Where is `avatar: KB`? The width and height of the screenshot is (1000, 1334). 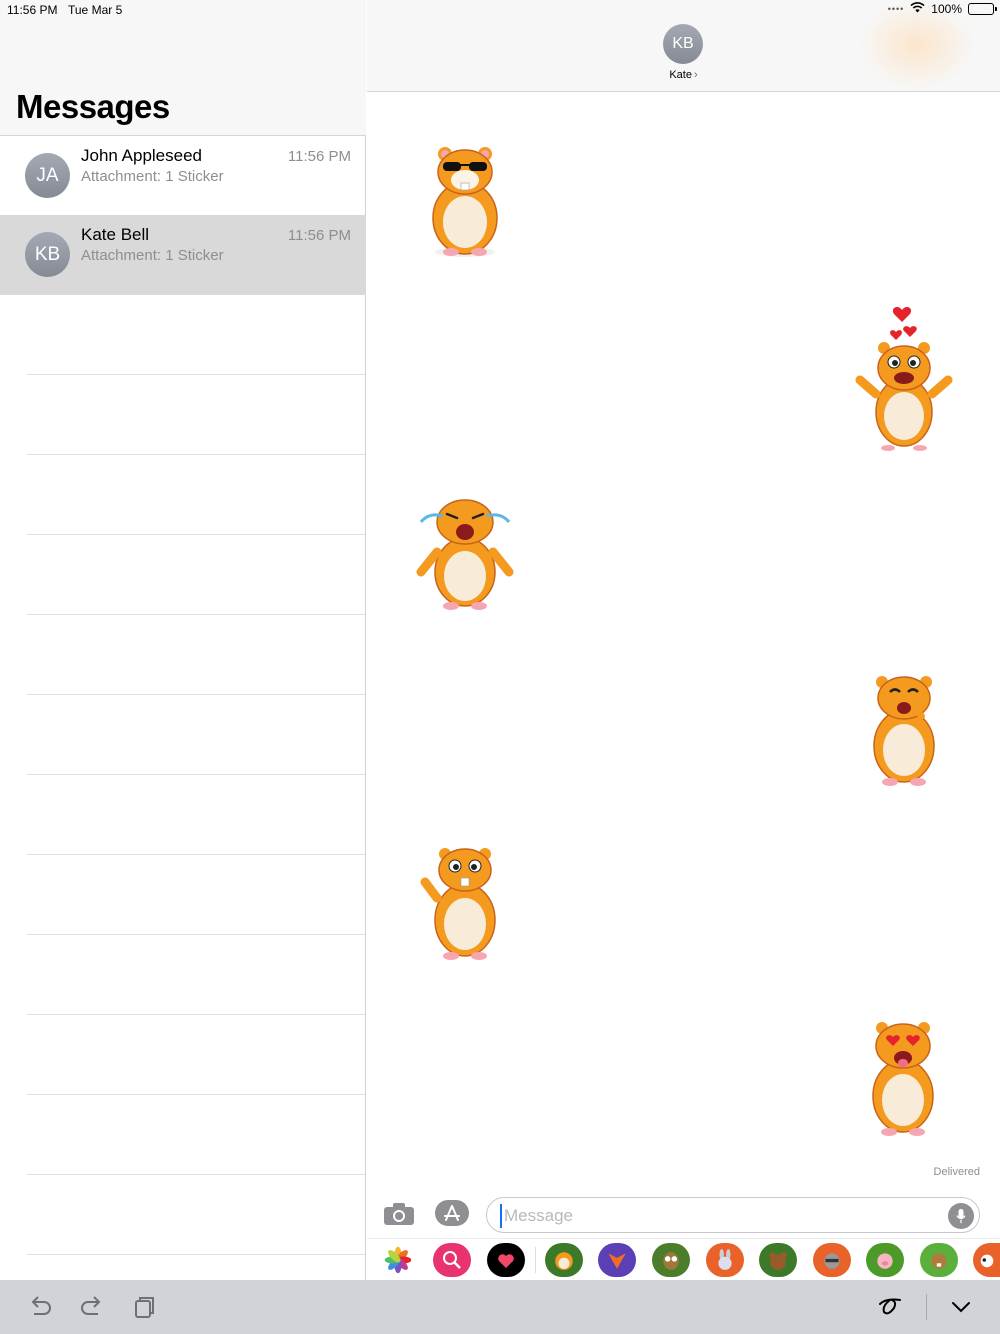
avatar: KB is located at coordinates (47, 254).